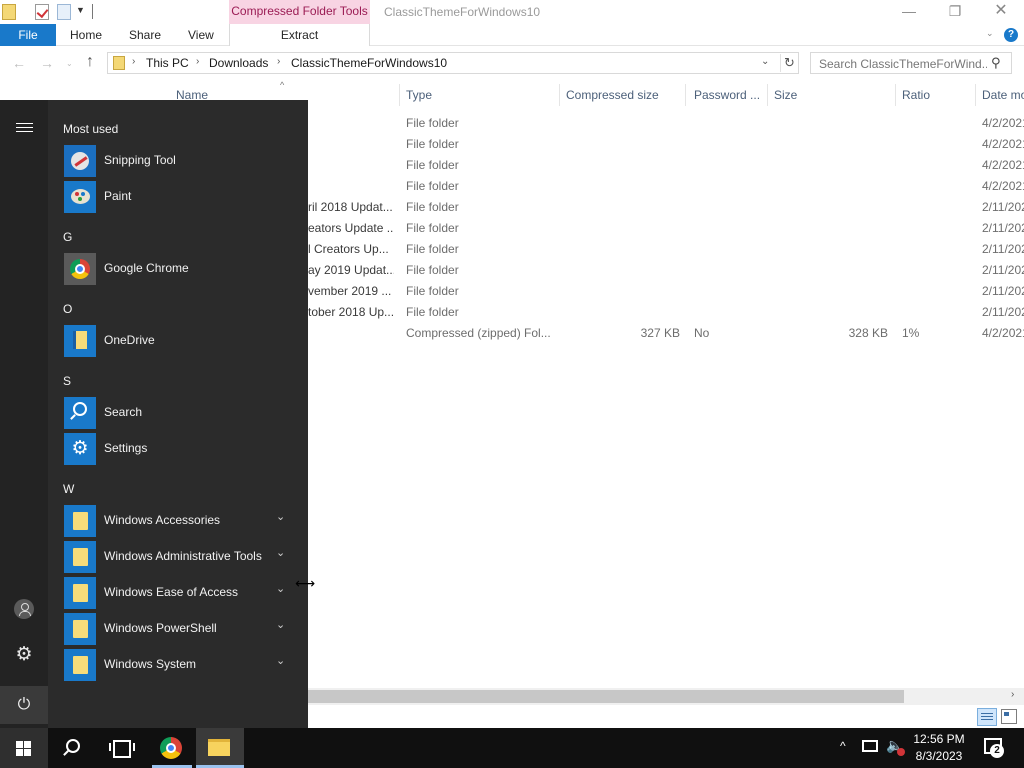  I want to click on tab-share: Share, so click(145, 35).